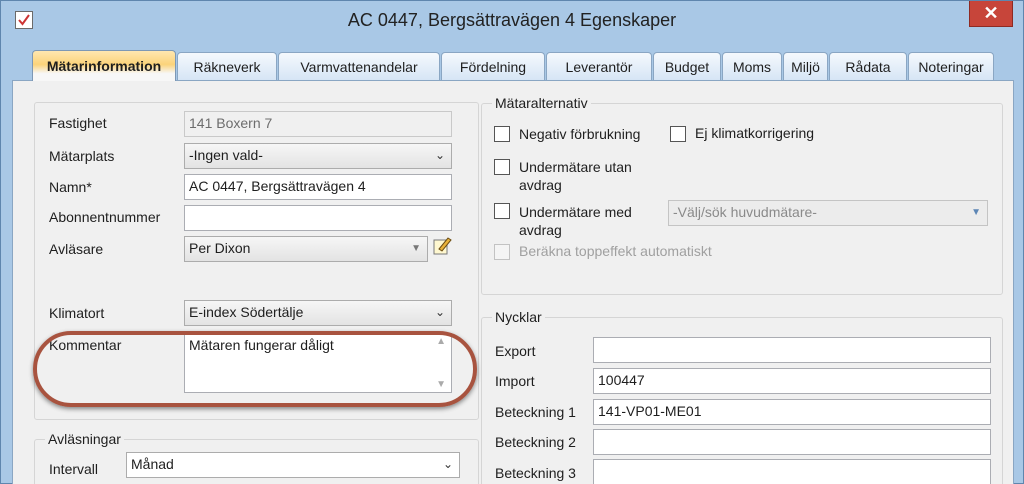 The width and height of the screenshot is (1024, 484). What do you see at coordinates (318, 363) in the screenshot?
I see `kommentar-textarea: Mätaren fungerar dåligt ▲ ▼` at bounding box center [318, 363].